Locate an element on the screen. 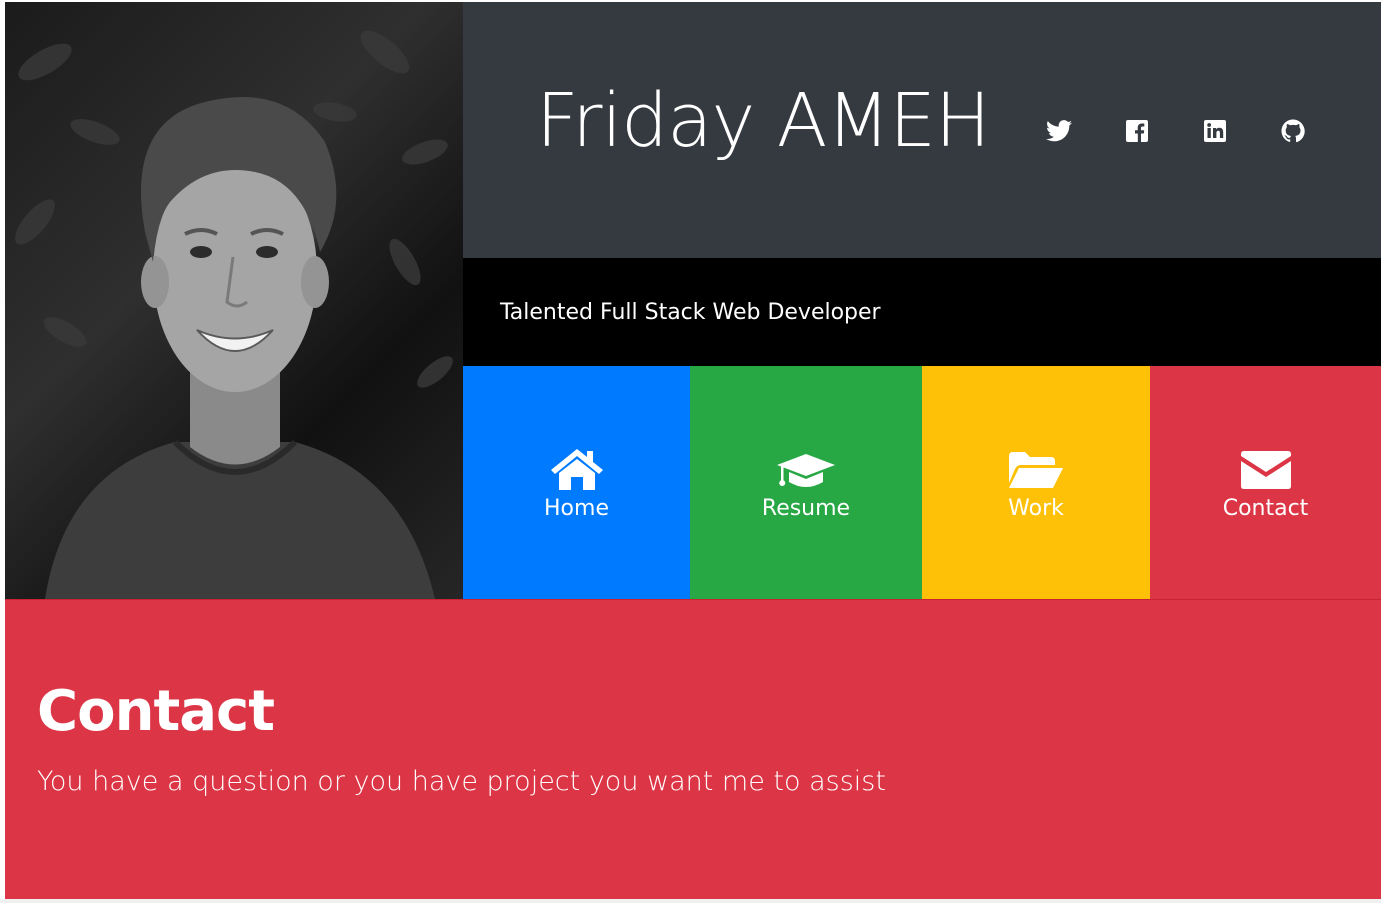 Image resolution: width=1381 pixels, height=903 pixels. home-icon is located at coordinates (577, 467).